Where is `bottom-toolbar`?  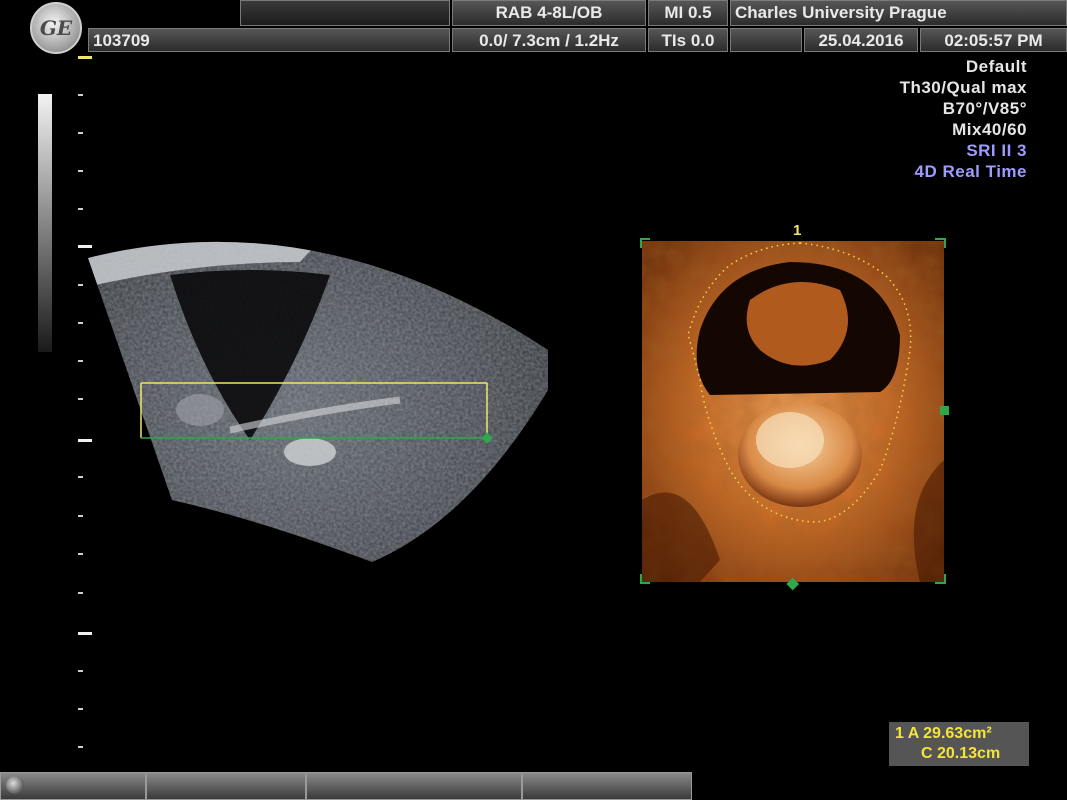 bottom-toolbar is located at coordinates (533, 786).